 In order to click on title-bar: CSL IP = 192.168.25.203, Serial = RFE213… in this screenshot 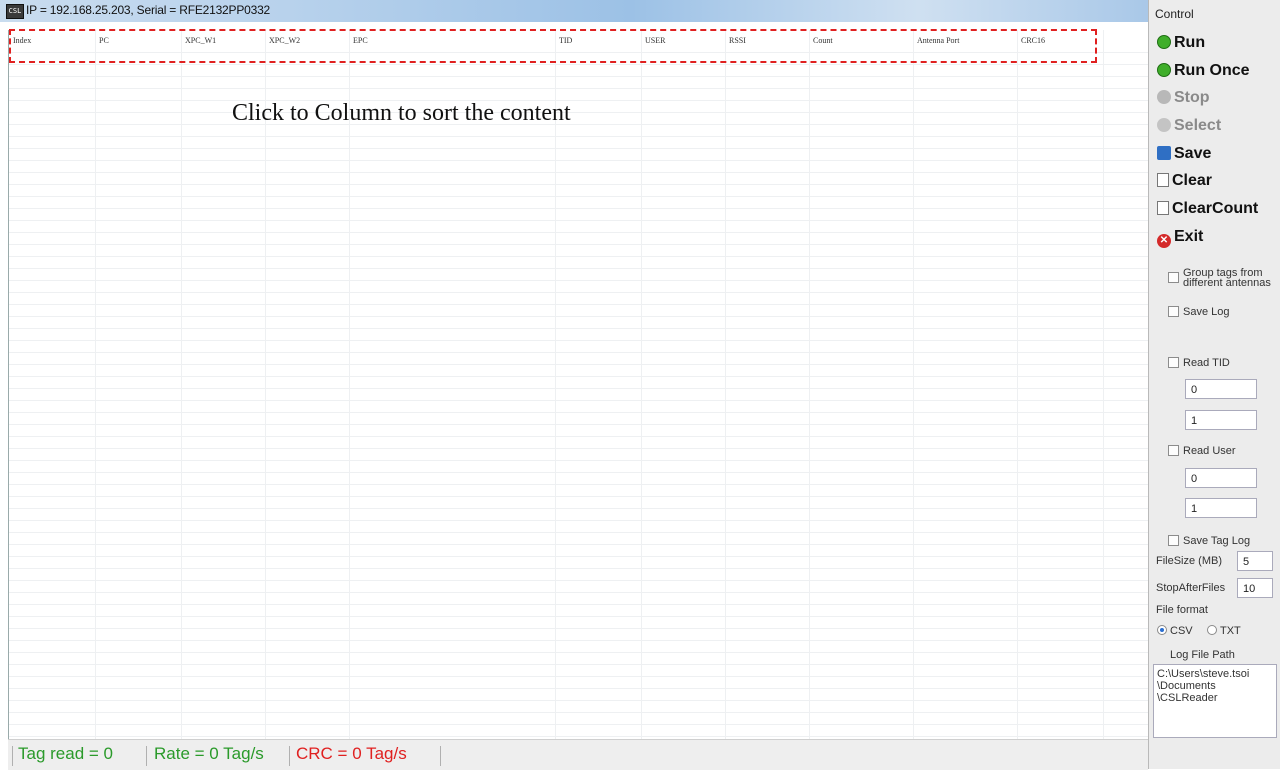, I will do `click(574, 11)`.